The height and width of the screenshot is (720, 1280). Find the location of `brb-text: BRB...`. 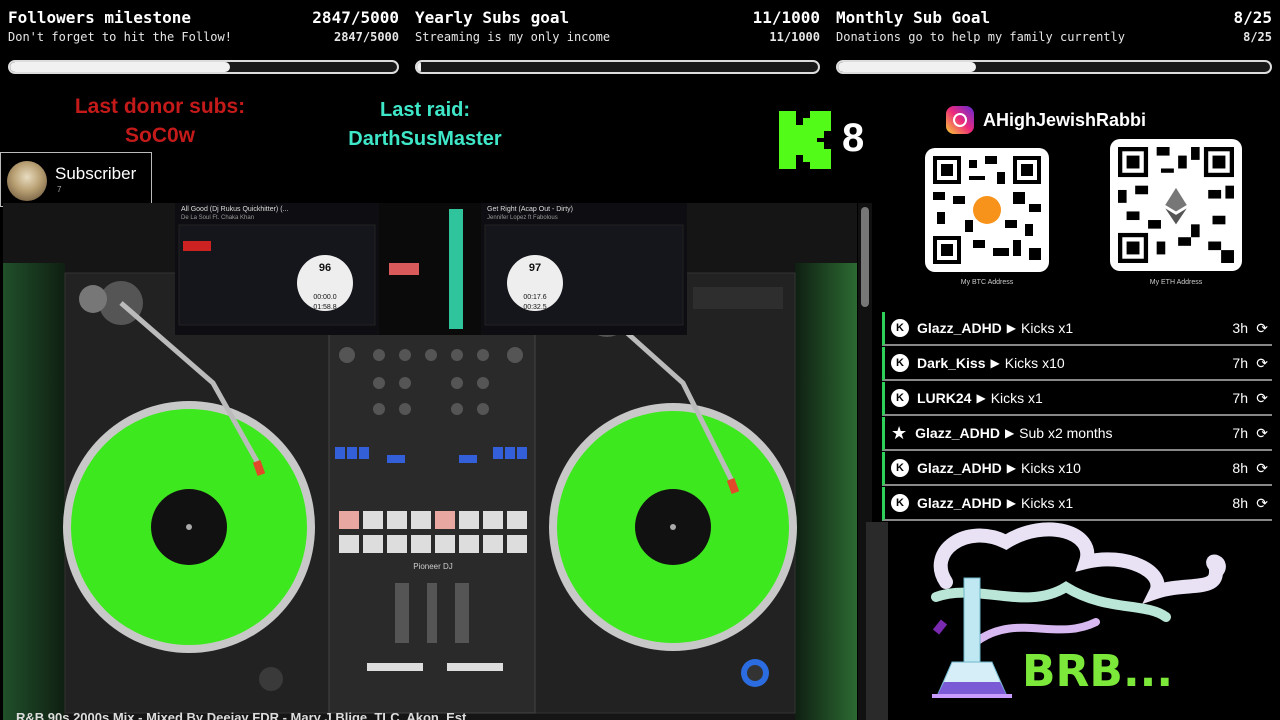

brb-text: BRB... is located at coordinates (1097, 671).